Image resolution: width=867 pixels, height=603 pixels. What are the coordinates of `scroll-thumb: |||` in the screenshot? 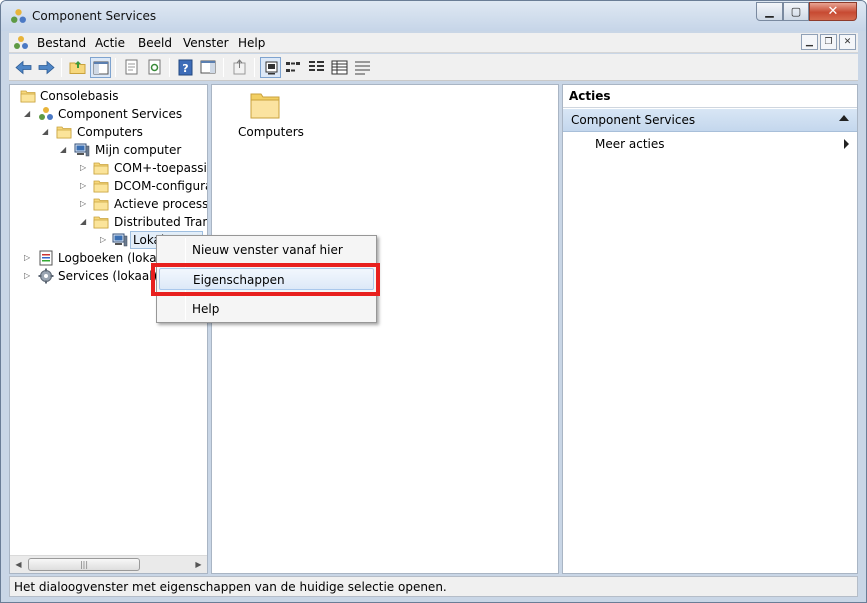 It's located at (84, 564).